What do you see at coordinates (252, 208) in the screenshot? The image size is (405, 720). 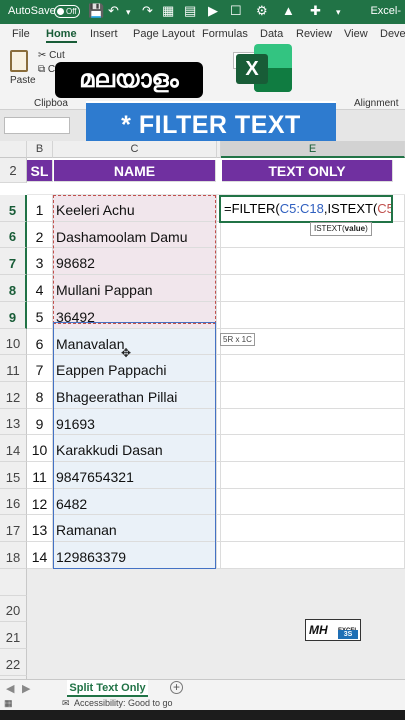 I see `formula-fn: =FILTER(` at bounding box center [252, 208].